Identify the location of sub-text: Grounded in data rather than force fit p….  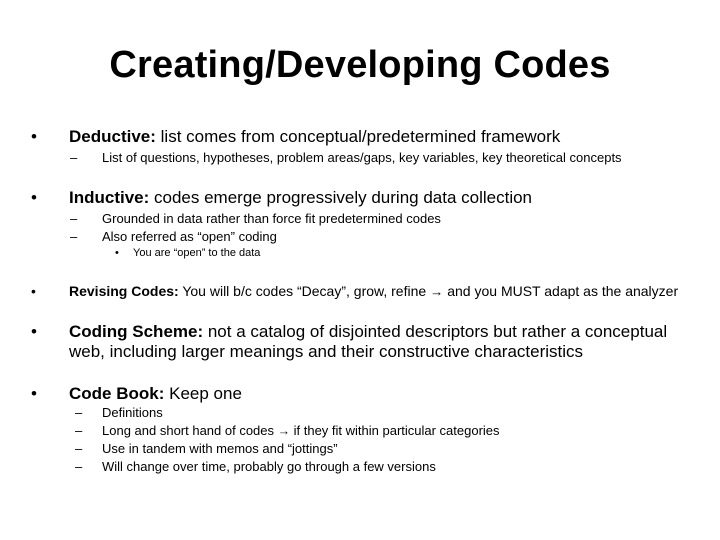
(271, 218).